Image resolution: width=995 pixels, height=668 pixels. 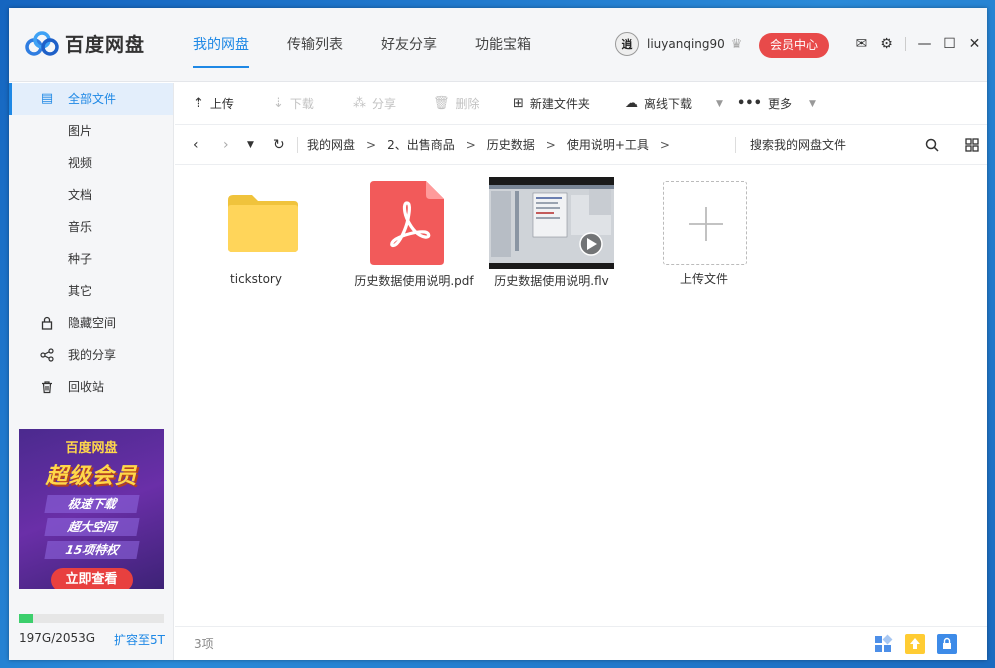 What do you see at coordinates (105, 45) in the screenshot?
I see `app-name: 百度网盘` at bounding box center [105, 45].